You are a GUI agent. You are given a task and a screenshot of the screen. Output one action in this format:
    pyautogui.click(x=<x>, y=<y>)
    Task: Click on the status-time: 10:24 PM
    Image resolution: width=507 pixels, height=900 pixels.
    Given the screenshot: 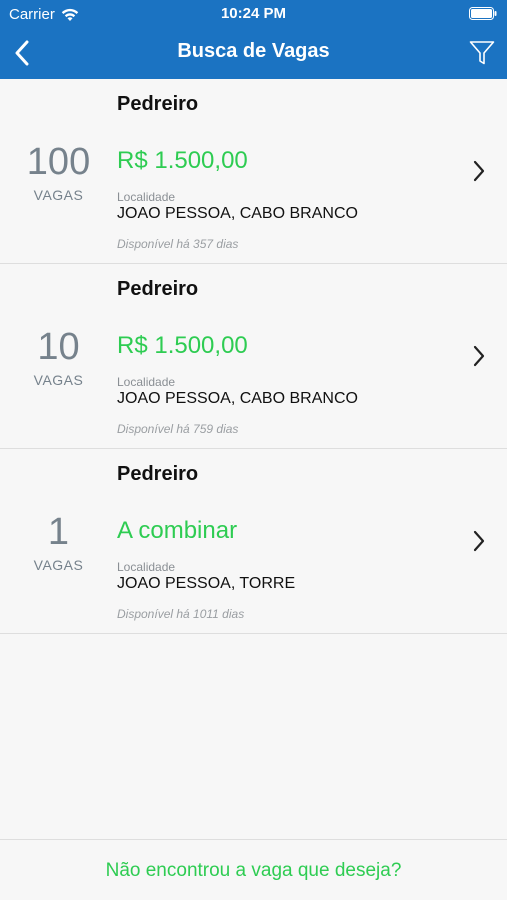 What is the action you would take?
    pyautogui.click(x=253, y=13)
    